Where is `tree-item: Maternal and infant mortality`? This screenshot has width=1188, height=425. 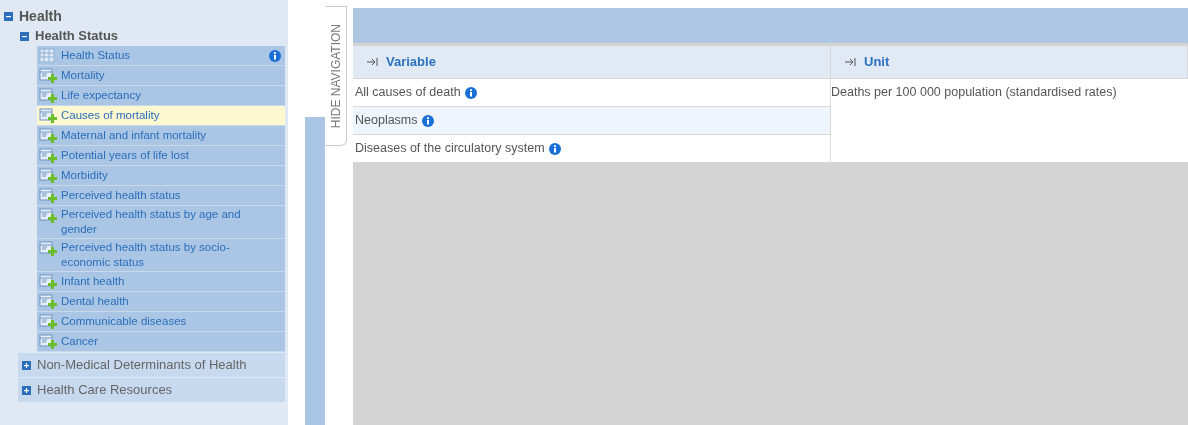 tree-item: Maternal and infant mortality is located at coordinates (161, 136).